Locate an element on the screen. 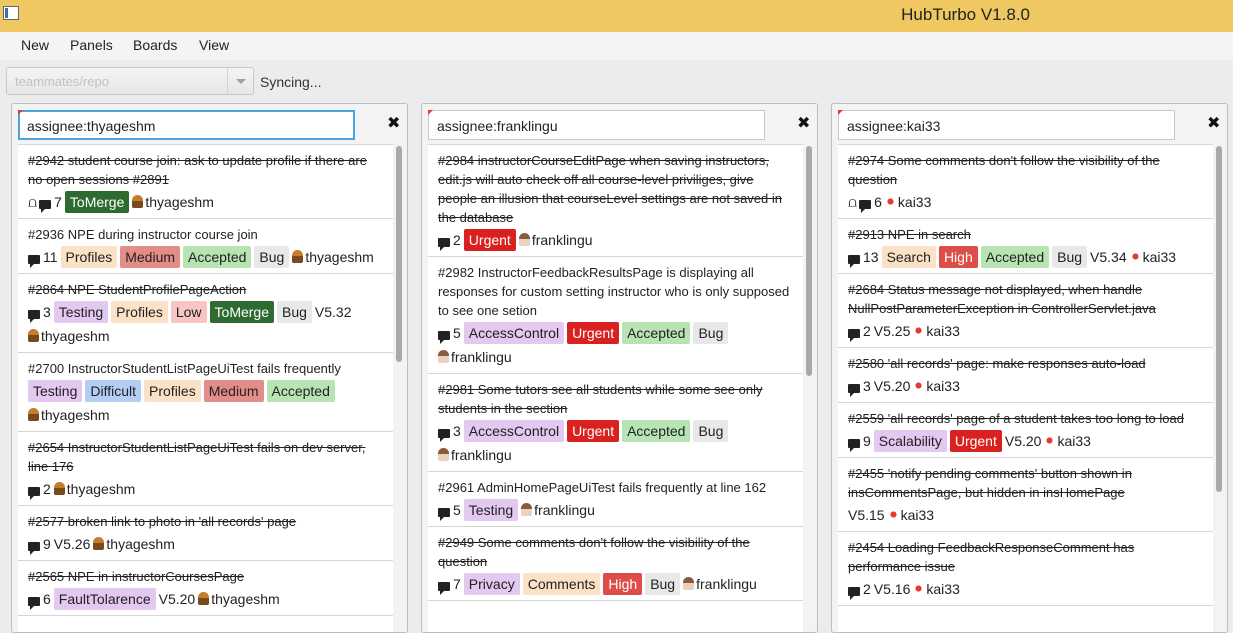 Image resolution: width=1233 pixels, height=633 pixels. comment-count: 2 is located at coordinates (867, 589).